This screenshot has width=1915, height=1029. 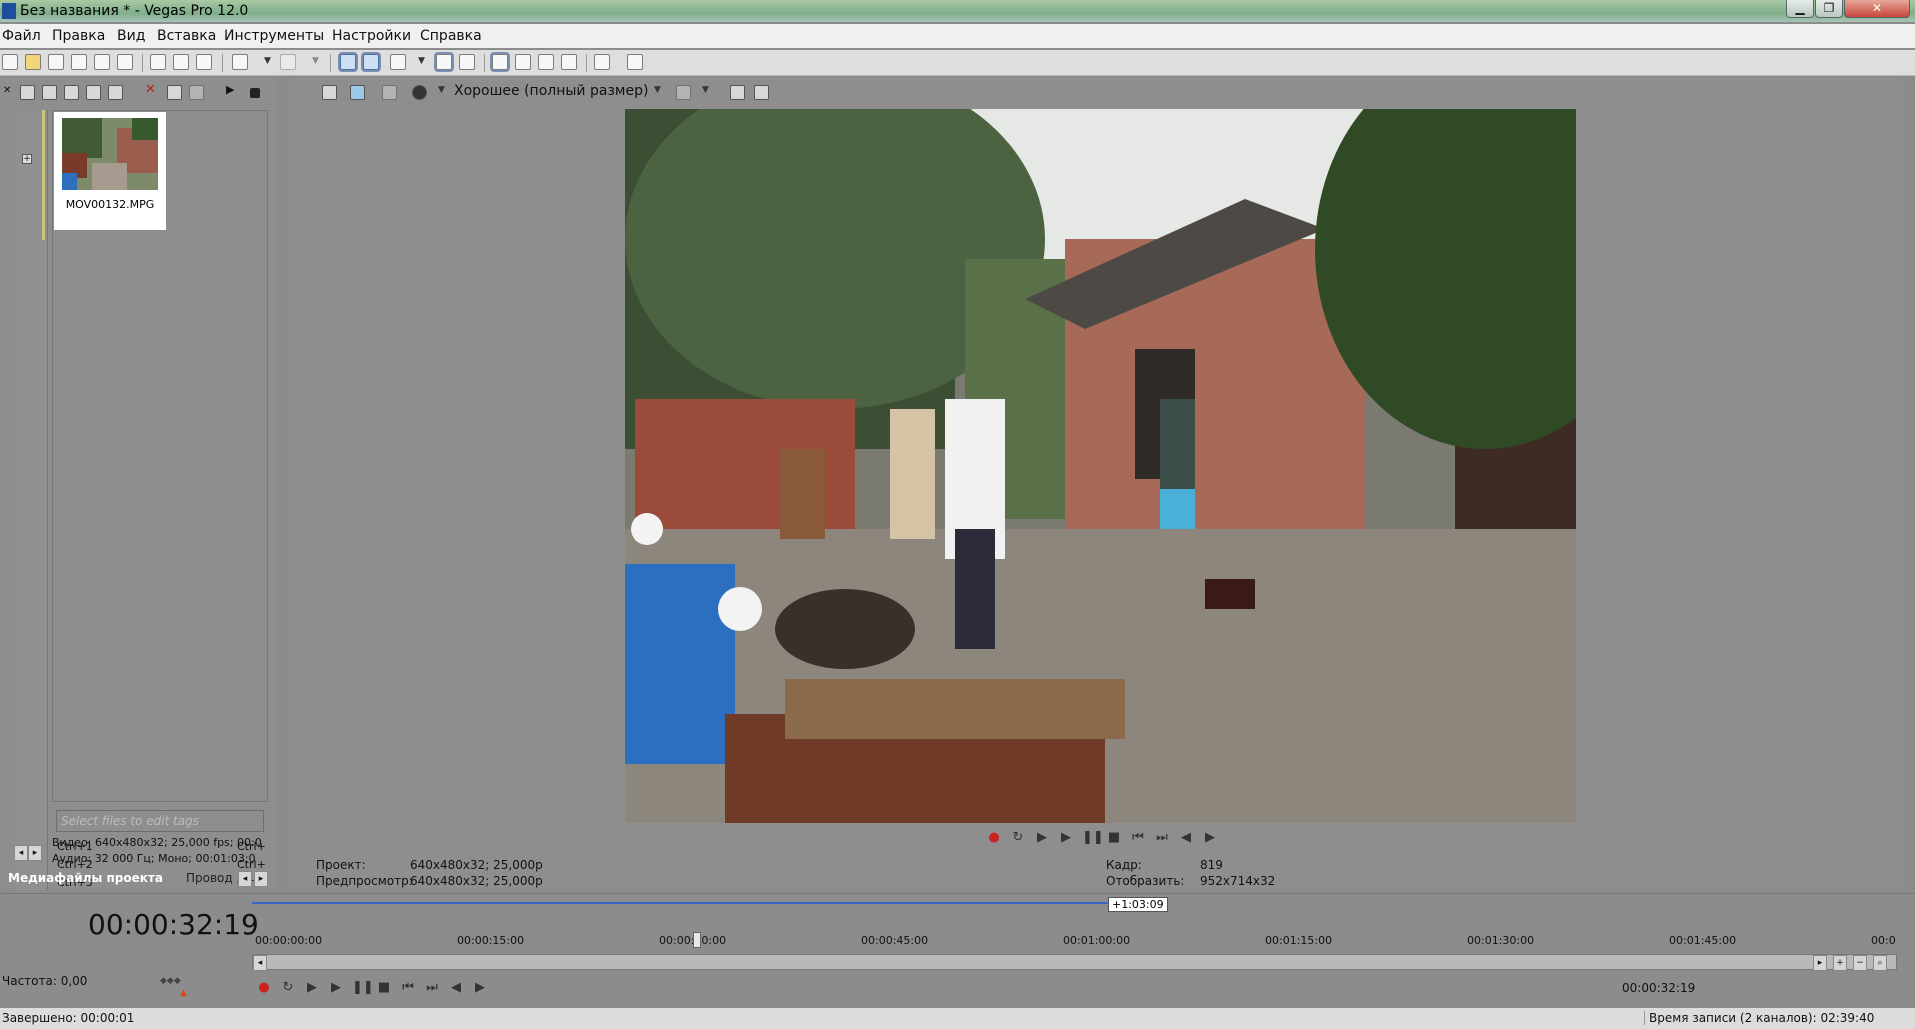 I want to click on search-media-icon, so click(x=115, y=92).